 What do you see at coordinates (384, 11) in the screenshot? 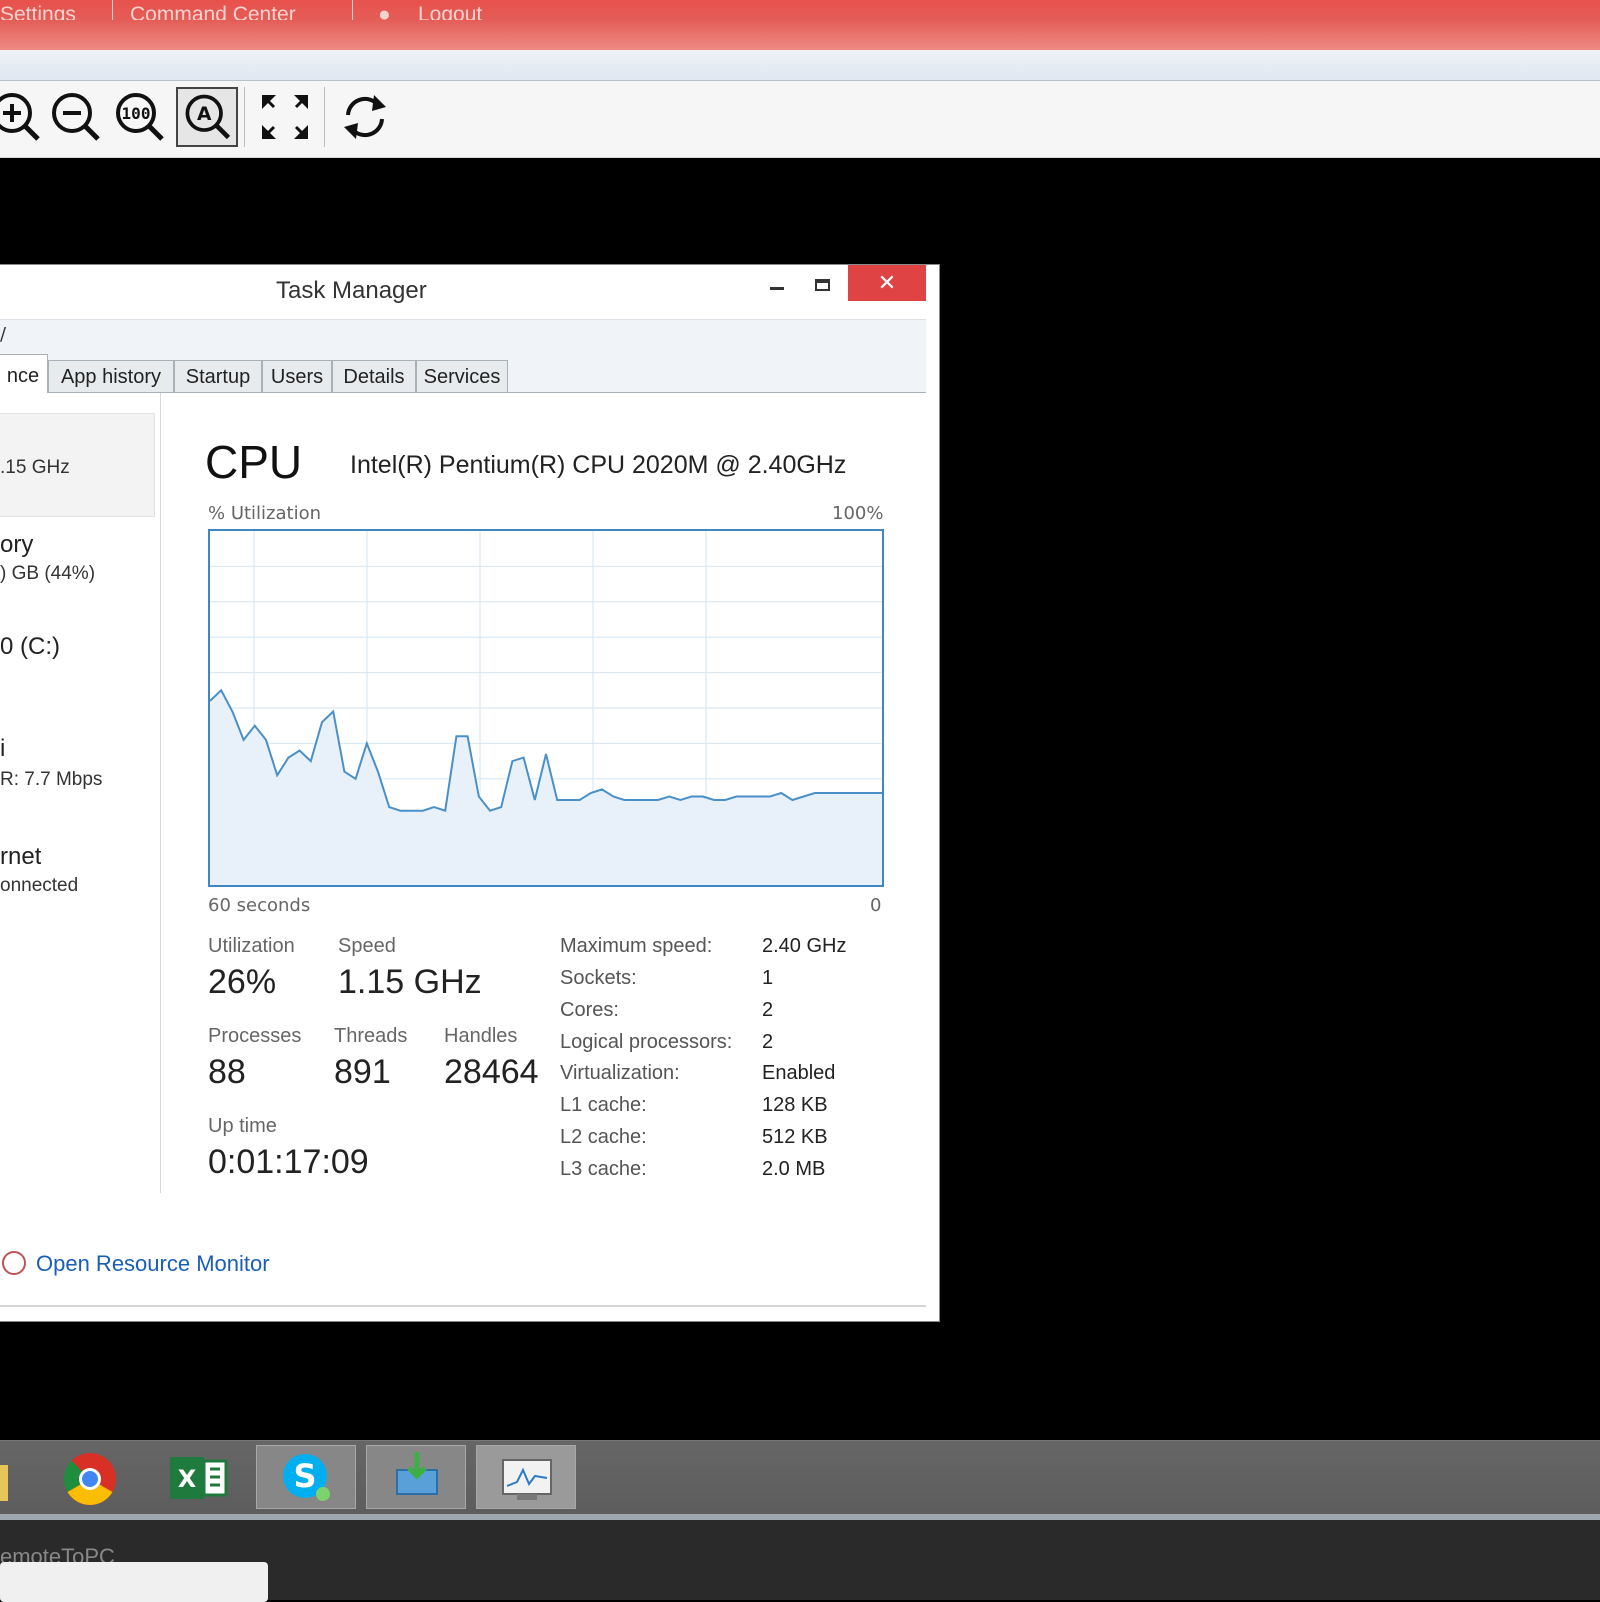
I see `user-icon: ●` at bounding box center [384, 11].